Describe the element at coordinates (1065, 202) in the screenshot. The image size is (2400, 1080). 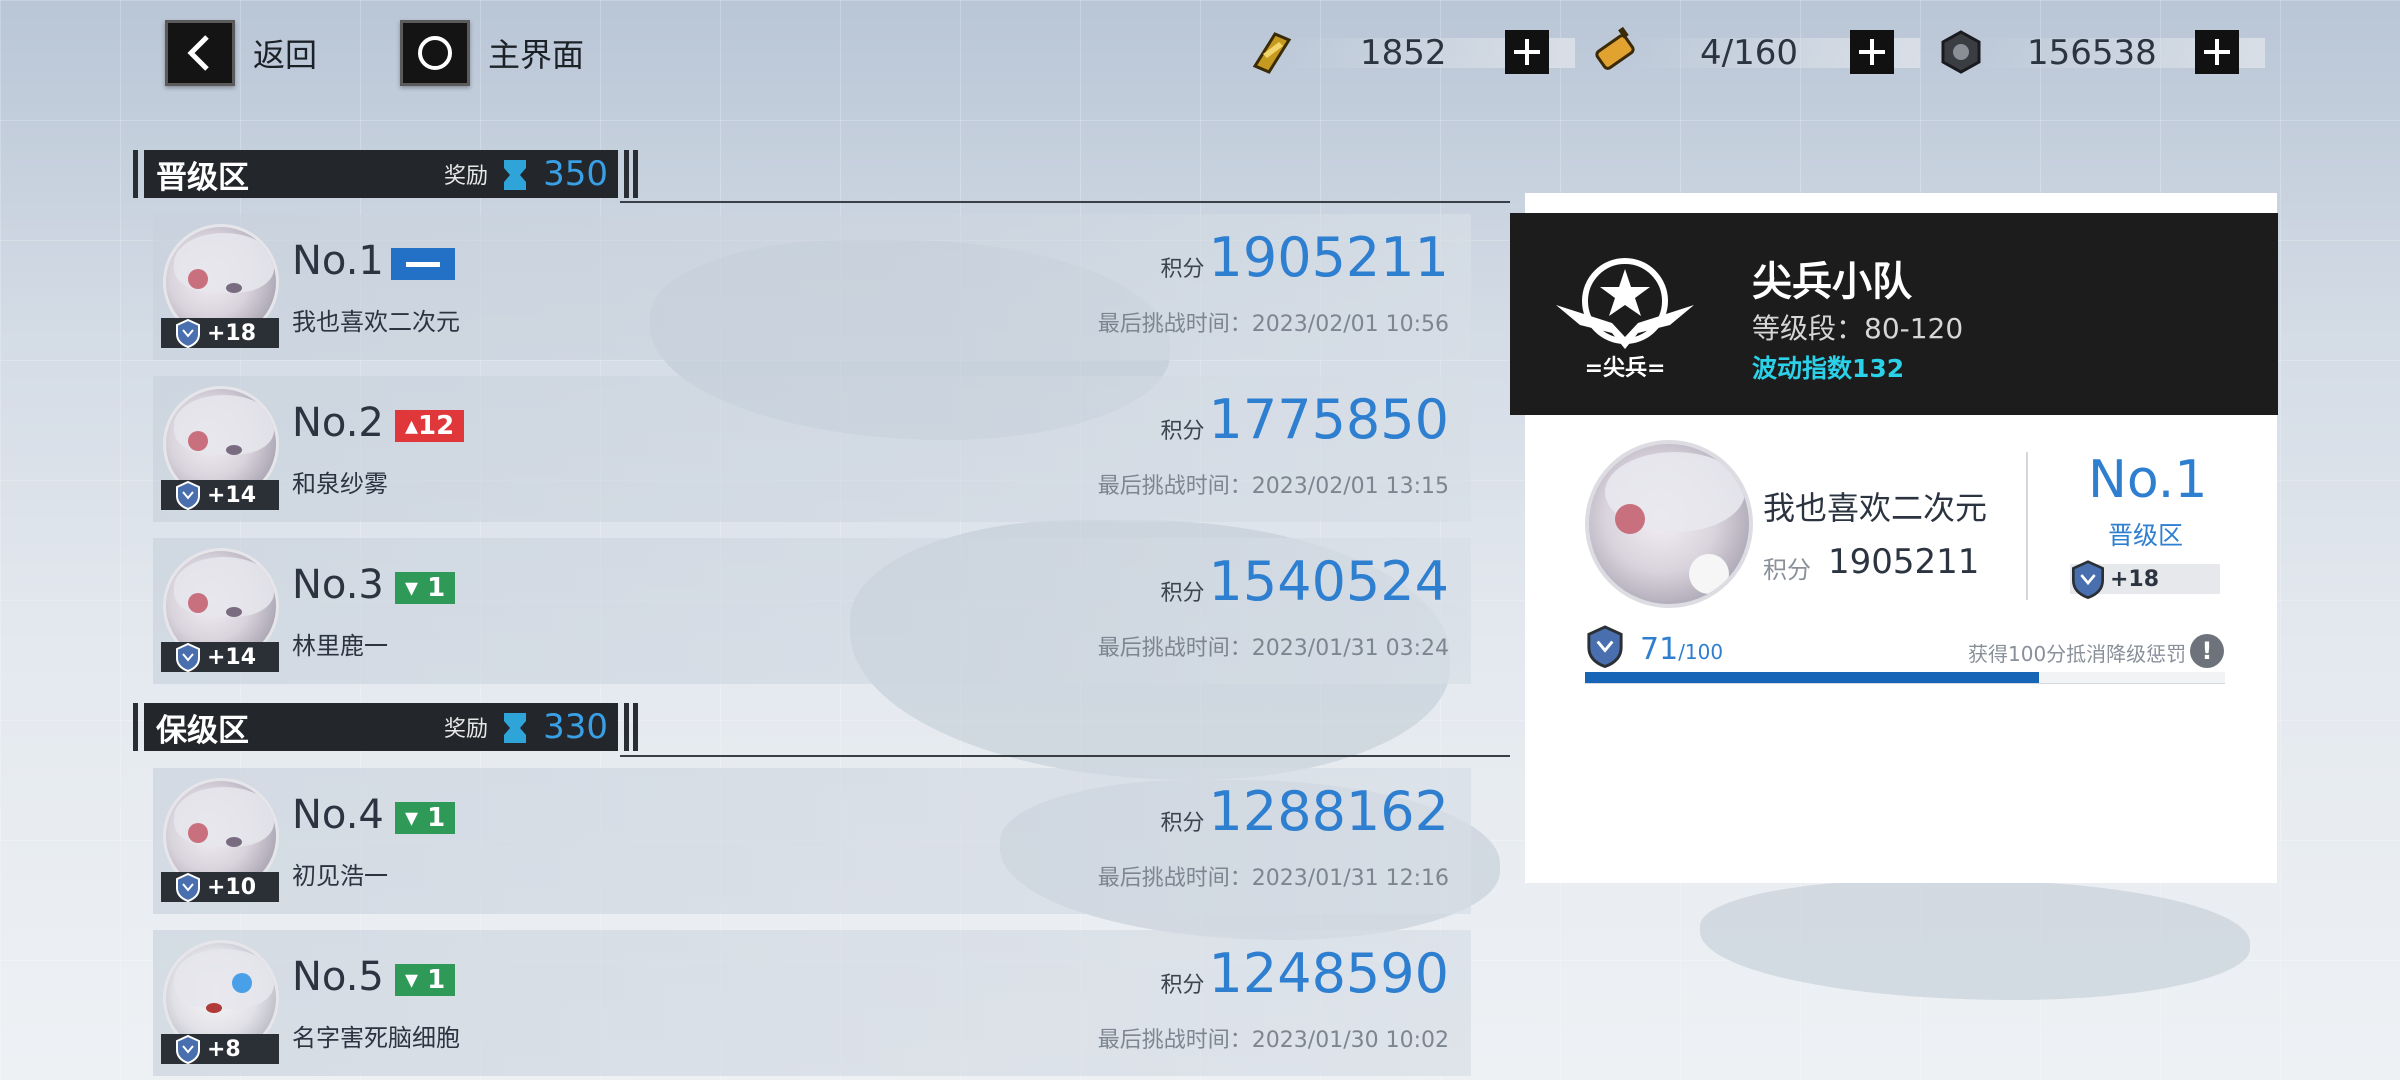
I see `section-divider` at that location.